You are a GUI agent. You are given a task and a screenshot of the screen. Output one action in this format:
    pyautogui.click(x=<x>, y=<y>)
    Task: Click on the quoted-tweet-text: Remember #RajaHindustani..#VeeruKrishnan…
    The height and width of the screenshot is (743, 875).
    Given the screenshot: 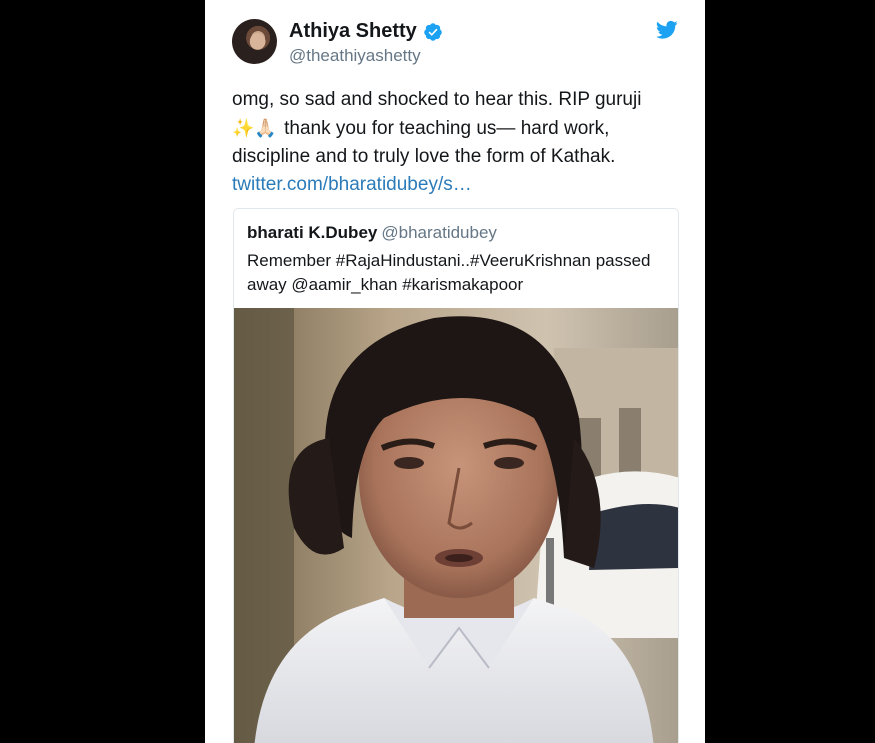 What is the action you would take?
    pyautogui.click(x=459, y=273)
    